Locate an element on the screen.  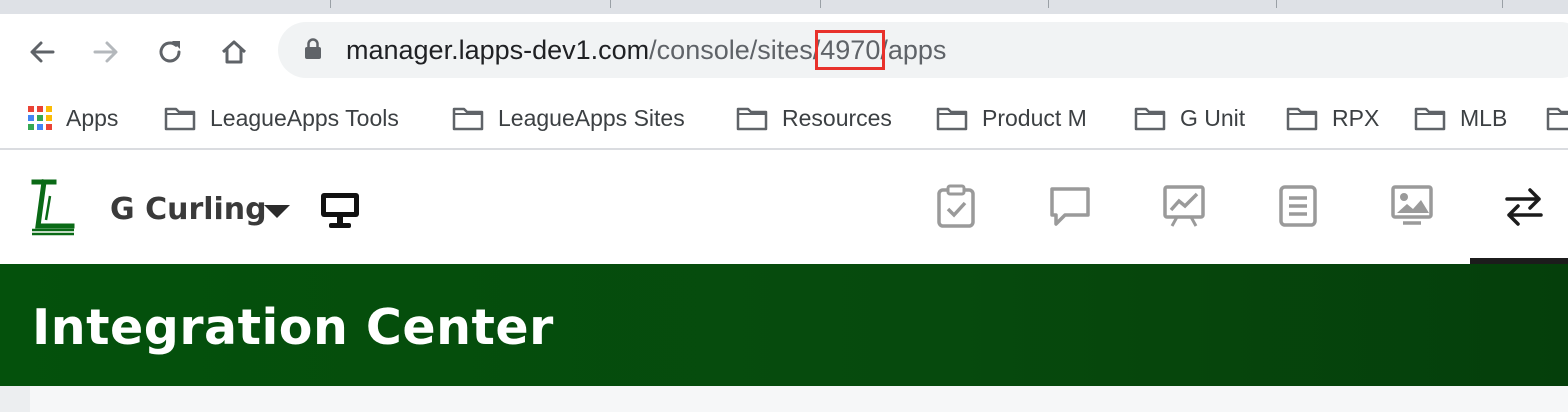
arrow-right-icon is located at coordinates (105, 52).